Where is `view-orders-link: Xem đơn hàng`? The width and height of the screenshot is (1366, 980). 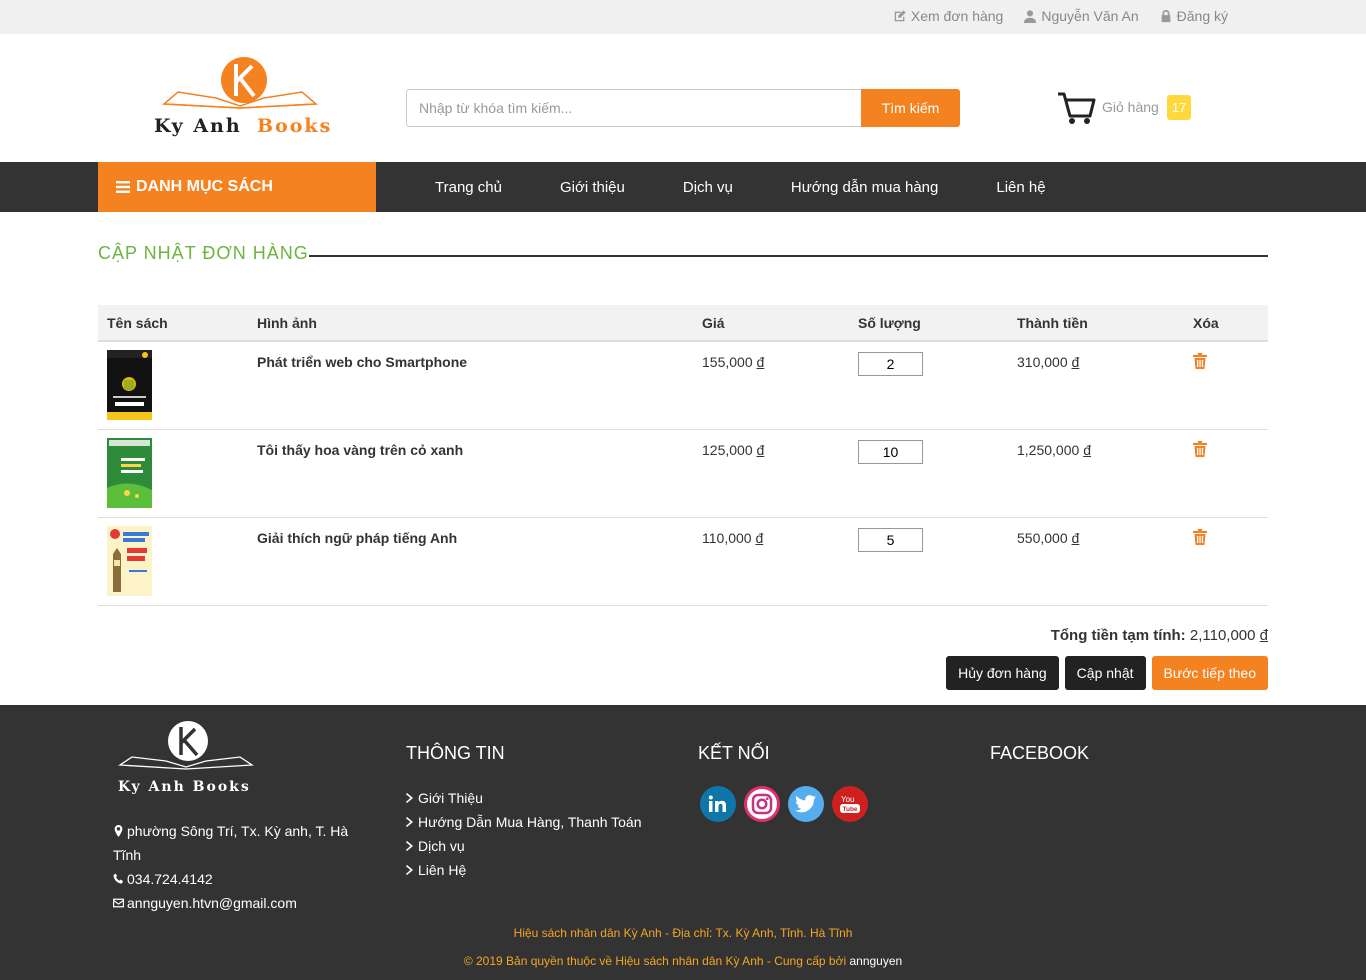 view-orders-link: Xem đơn hàng is located at coordinates (948, 16).